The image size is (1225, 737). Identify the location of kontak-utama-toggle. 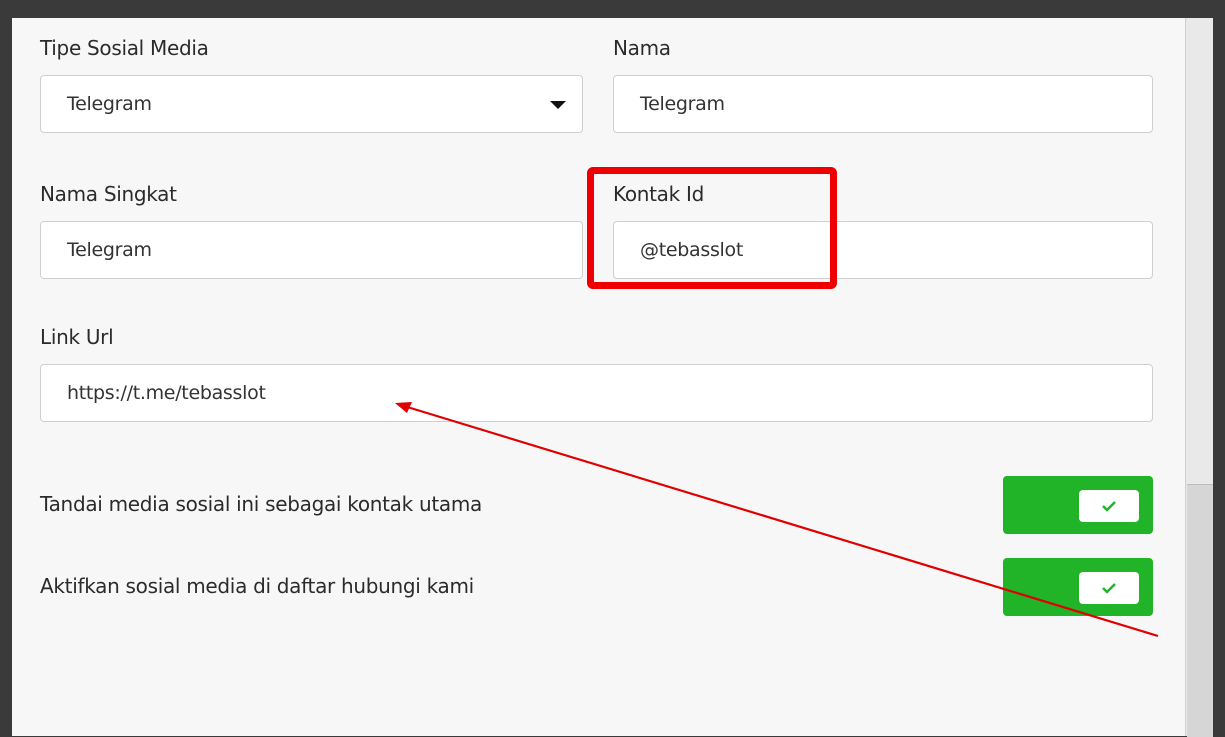
(1078, 505).